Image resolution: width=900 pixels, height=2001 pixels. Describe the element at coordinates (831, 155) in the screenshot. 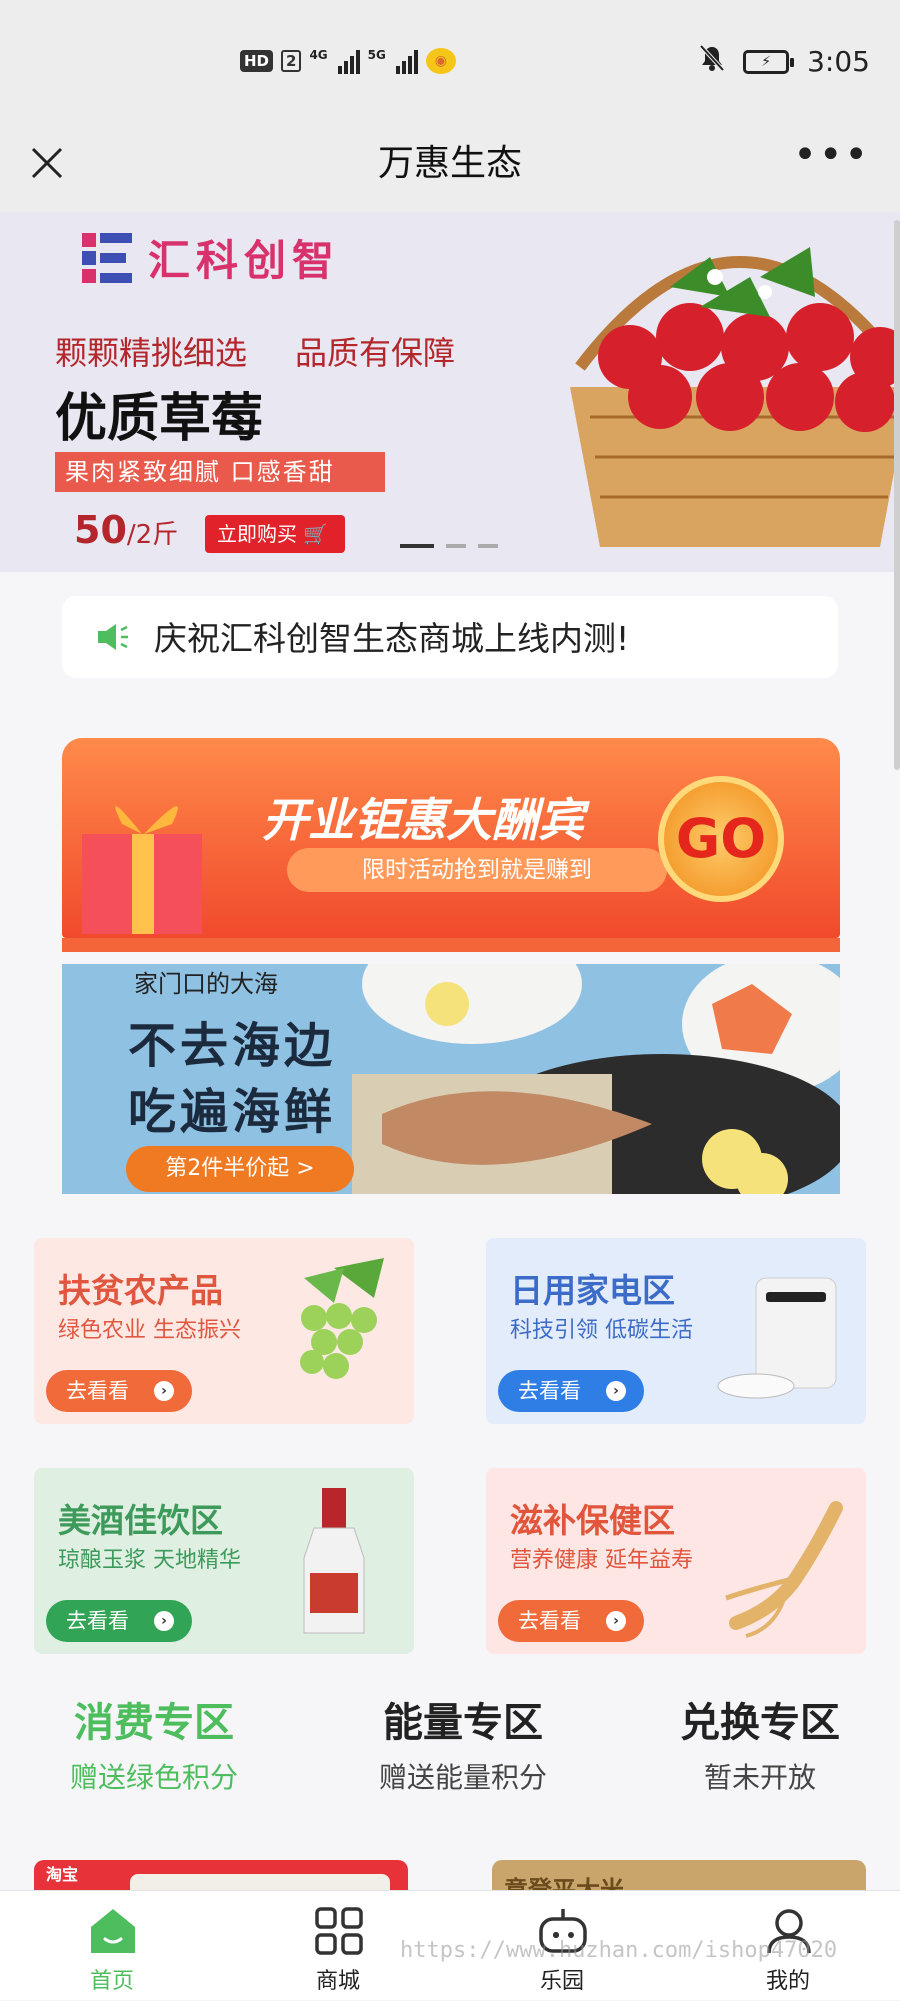

I see `more-icon: •••` at that location.